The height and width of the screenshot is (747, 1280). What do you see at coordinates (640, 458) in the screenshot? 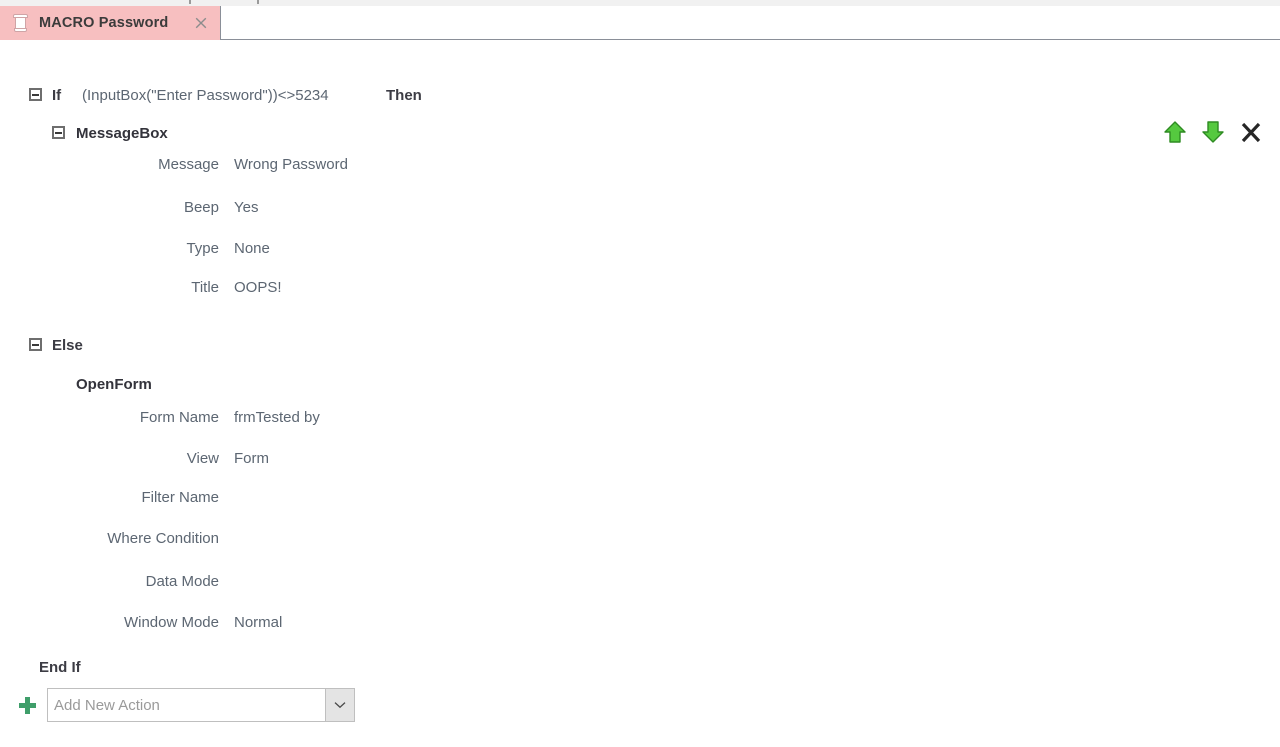
I see `argument-row-view: View Form` at bounding box center [640, 458].